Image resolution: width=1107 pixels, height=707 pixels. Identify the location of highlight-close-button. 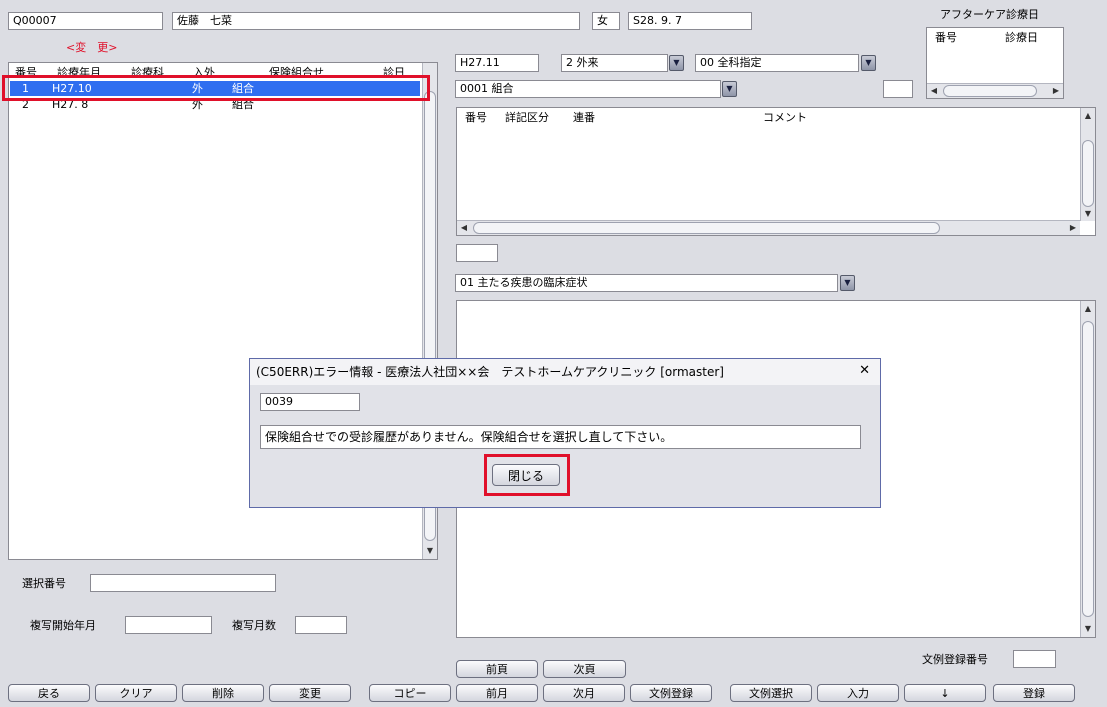
(527, 475).